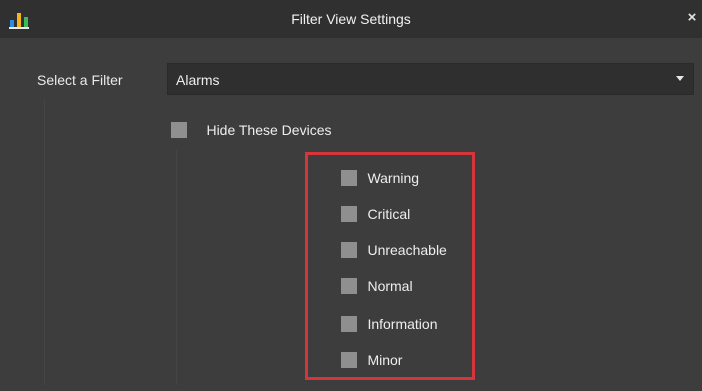 The width and height of the screenshot is (702, 391). What do you see at coordinates (349, 324) in the screenshot?
I see `option-information-checkbox` at bounding box center [349, 324].